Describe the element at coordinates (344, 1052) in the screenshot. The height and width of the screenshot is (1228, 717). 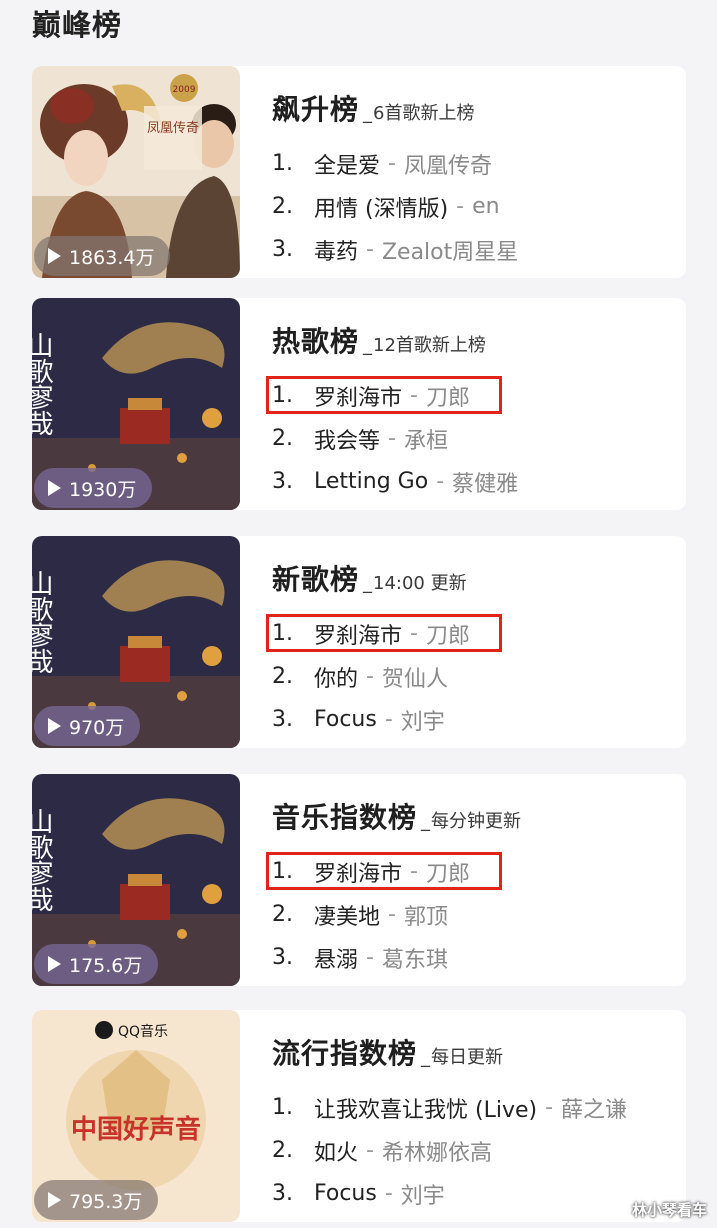
I see `chart-name: 流行指数榜` at that location.